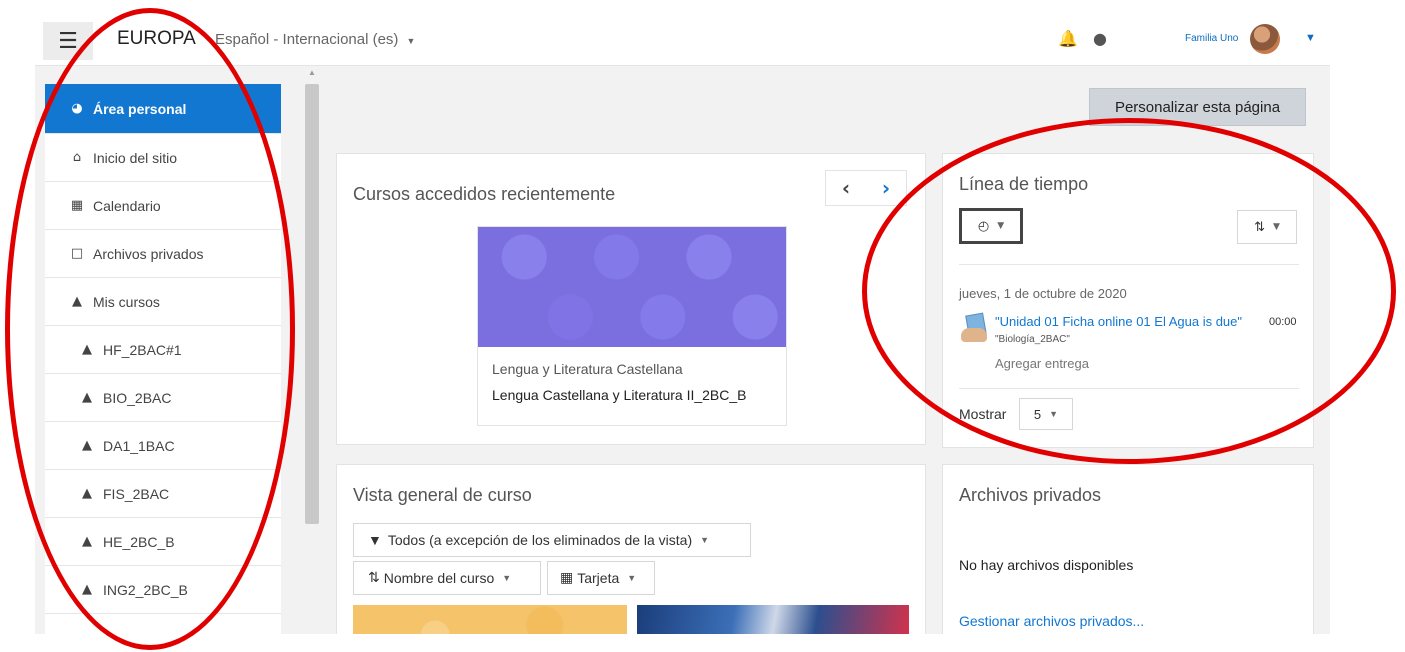 This screenshot has height=652, width=1405. I want to click on carousel-nav: ‹ ›, so click(866, 188).